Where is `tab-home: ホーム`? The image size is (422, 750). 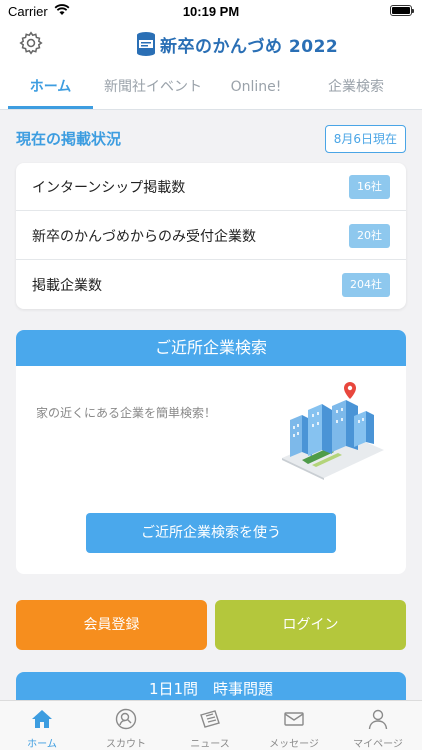 tab-home: ホーム is located at coordinates (50, 88).